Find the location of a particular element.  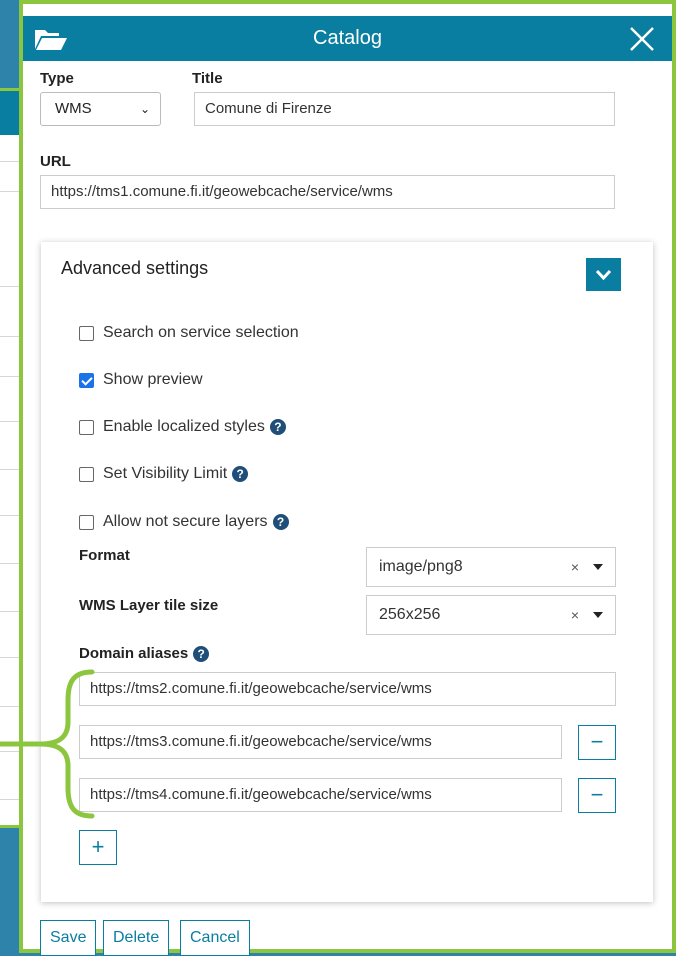

option-show-preview: Show preview is located at coordinates (141, 380).